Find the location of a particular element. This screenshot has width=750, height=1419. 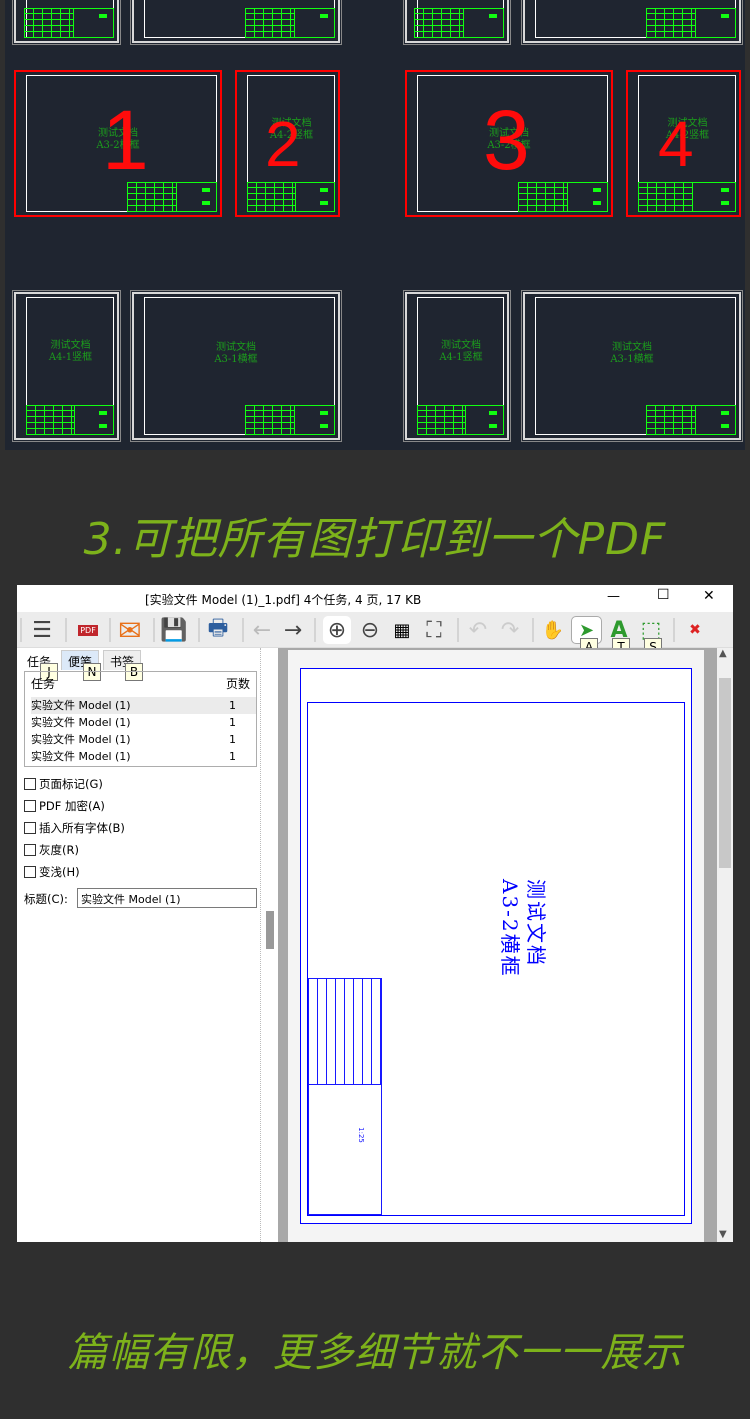

zoom-in-icon: ⊕ is located at coordinates (337, 630).